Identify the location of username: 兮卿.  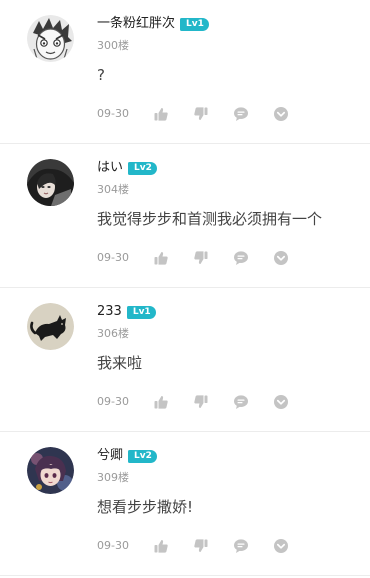
(110, 456).